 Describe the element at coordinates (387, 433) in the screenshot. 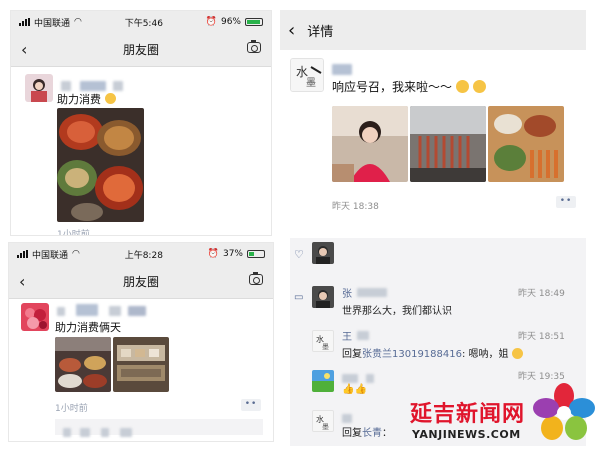

I see `comment-text: ：` at that location.